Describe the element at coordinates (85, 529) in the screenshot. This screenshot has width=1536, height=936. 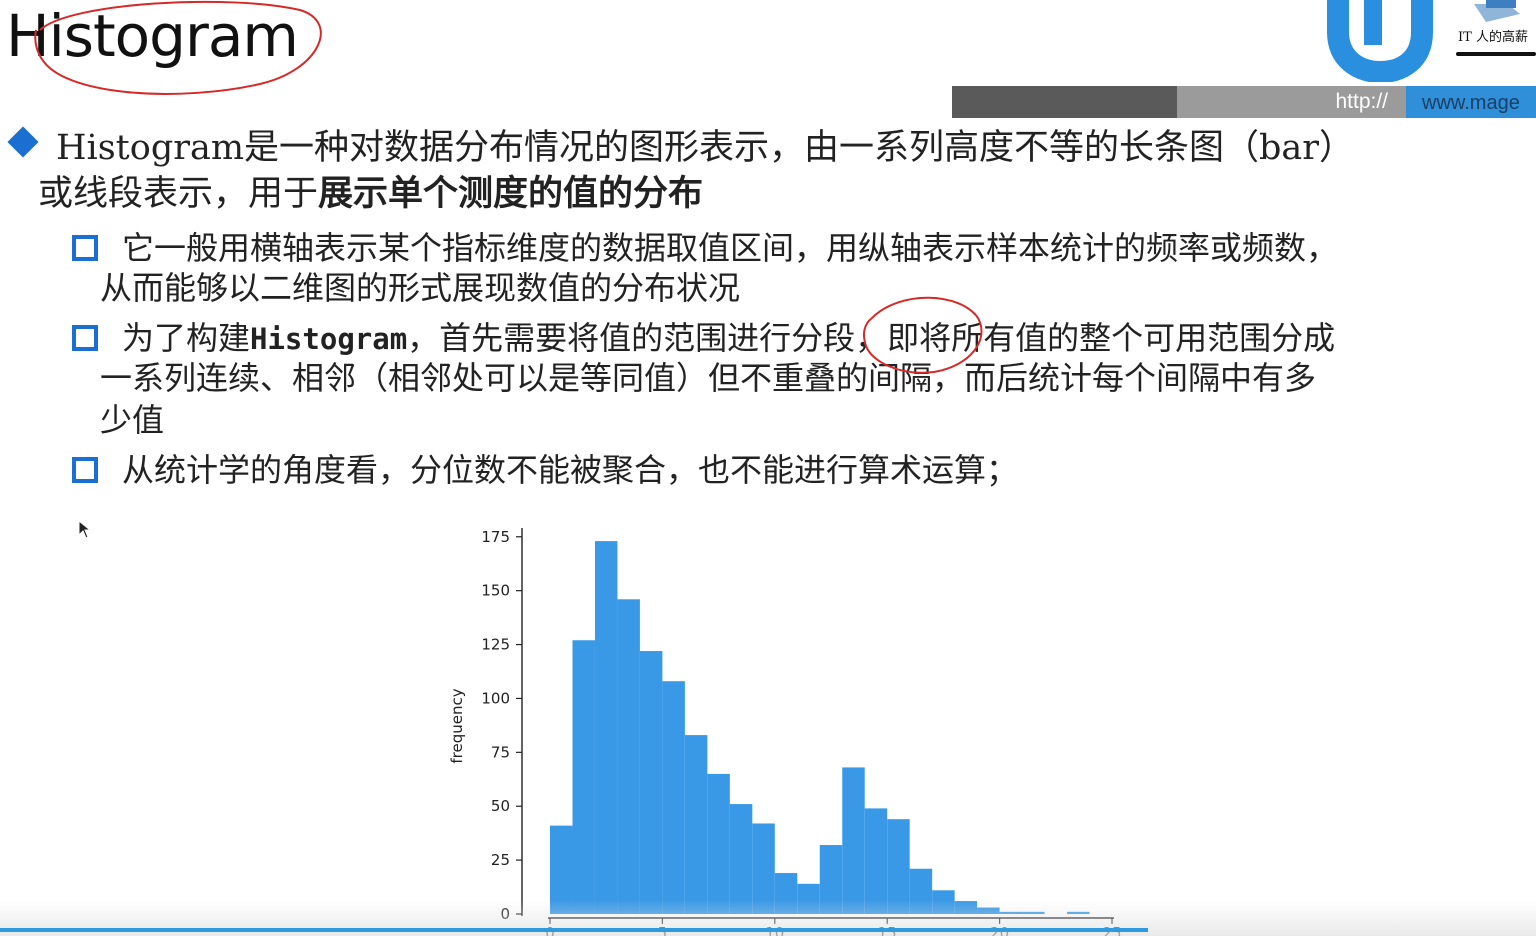
I see `mouse-cursor-icon` at that location.